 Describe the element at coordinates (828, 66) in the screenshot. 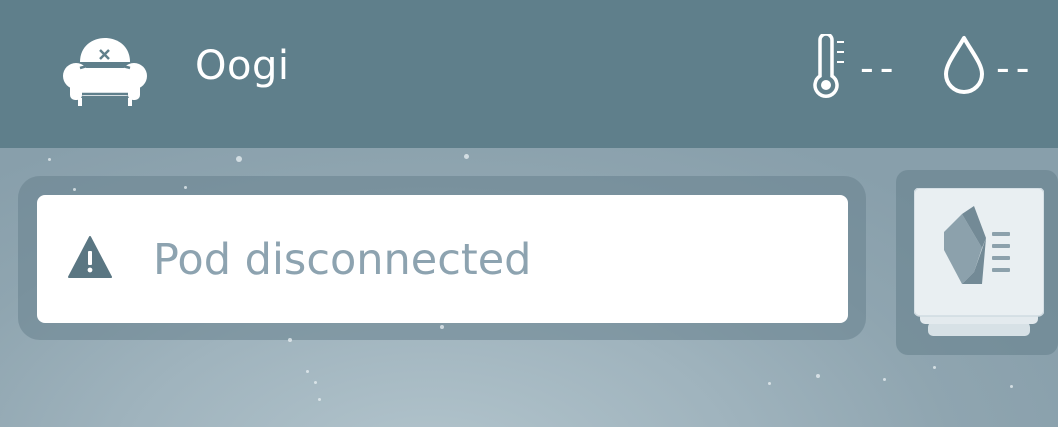

I see `thermometer-icon` at that location.